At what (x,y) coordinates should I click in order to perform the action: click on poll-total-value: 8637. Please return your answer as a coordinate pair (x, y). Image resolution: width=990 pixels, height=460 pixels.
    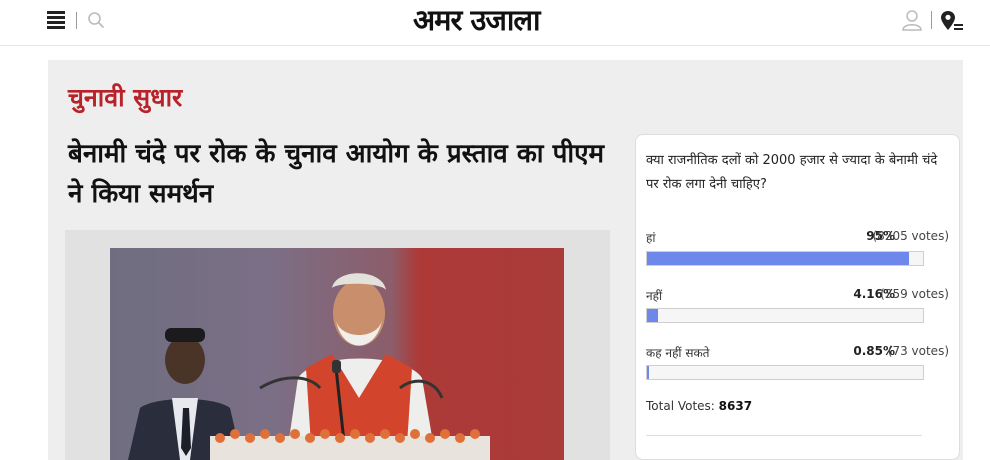
    Looking at the image, I should click on (735, 406).